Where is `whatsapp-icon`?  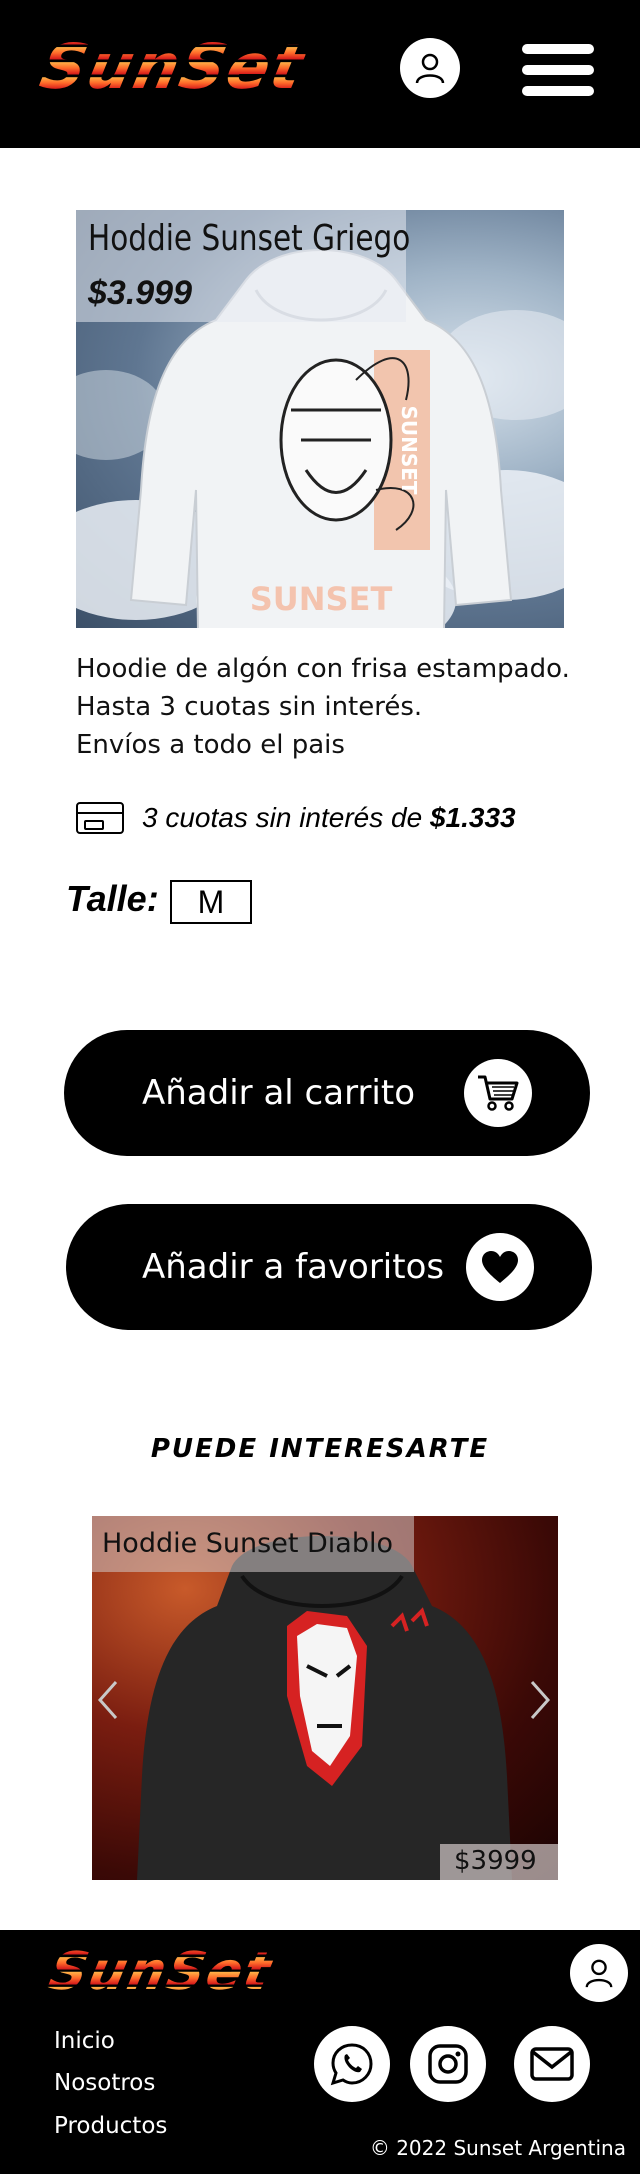 whatsapp-icon is located at coordinates (352, 2064).